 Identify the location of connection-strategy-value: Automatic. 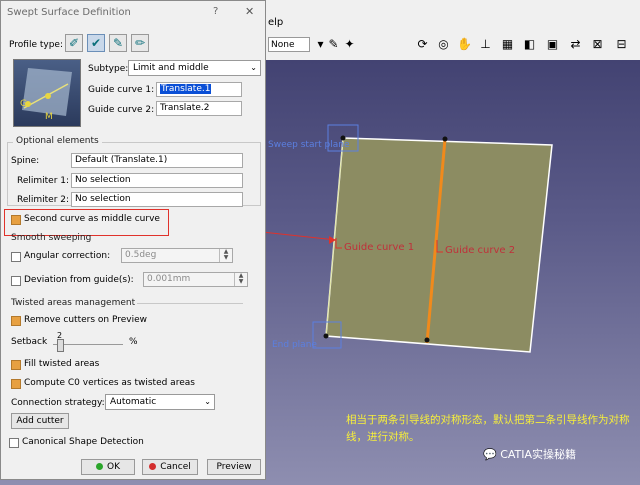
(133, 402).